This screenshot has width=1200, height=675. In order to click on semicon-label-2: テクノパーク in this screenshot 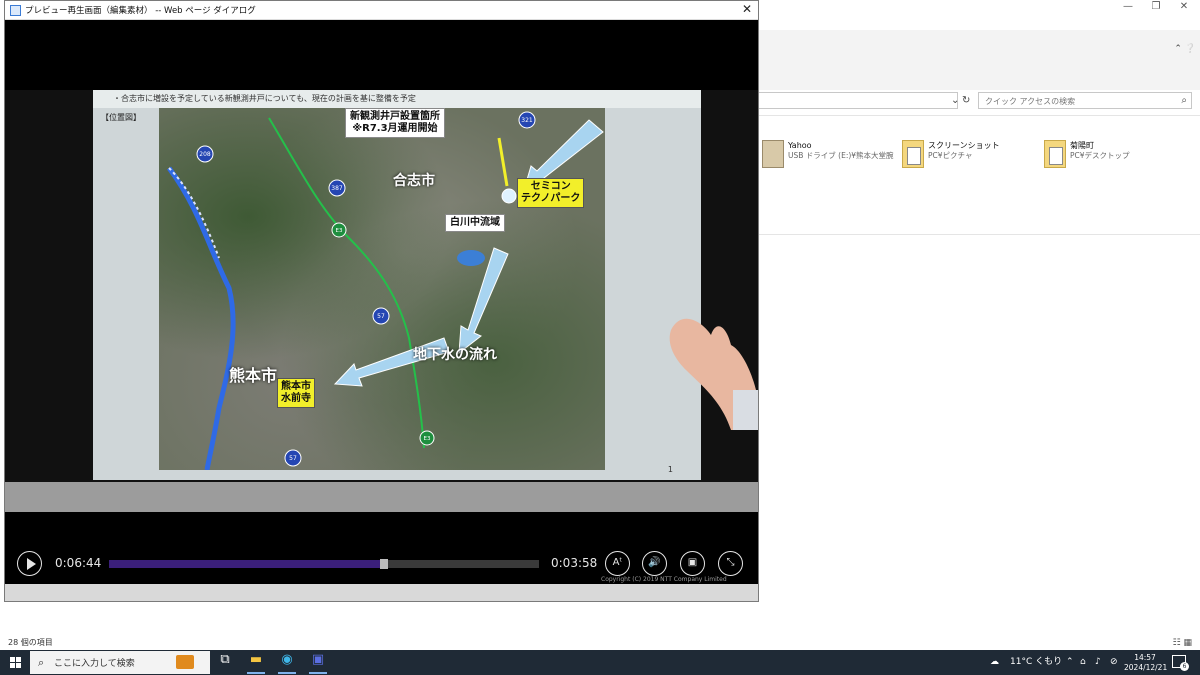, I will do `click(551, 198)`.